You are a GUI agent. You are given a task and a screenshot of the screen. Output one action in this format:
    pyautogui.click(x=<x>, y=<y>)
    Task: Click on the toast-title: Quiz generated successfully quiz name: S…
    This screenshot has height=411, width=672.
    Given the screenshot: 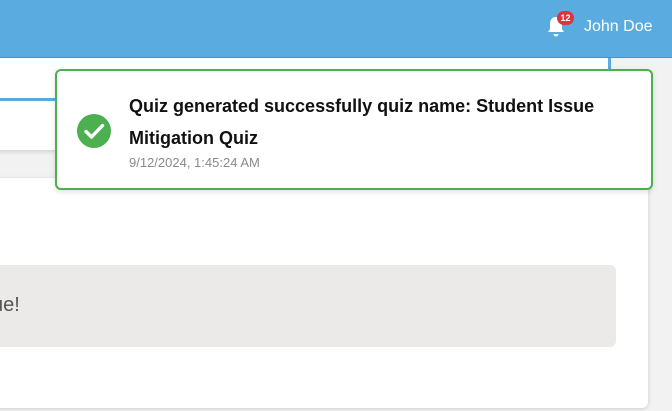 What is the action you would take?
    pyautogui.click(x=362, y=122)
    